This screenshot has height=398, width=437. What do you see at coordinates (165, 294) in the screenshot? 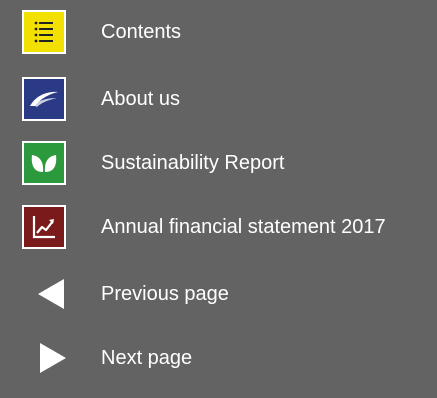
I see `nav-label-previous-page: Previous page` at bounding box center [165, 294].